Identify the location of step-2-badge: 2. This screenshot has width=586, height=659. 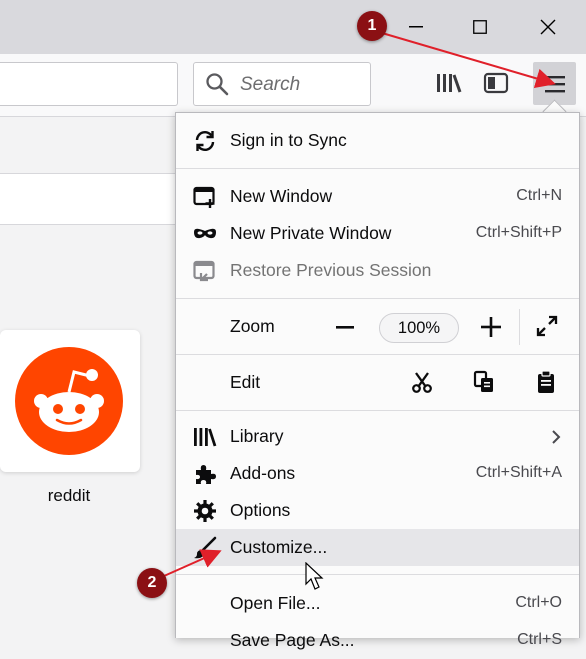
(152, 583).